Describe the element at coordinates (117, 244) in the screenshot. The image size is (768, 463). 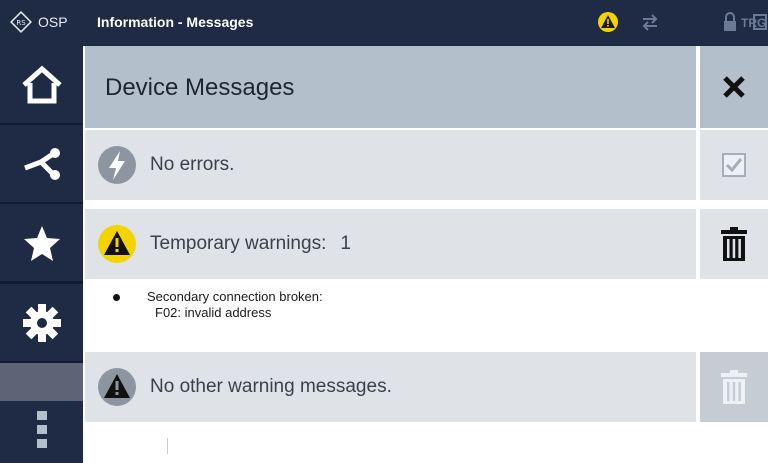
I see `warning-icon` at that location.